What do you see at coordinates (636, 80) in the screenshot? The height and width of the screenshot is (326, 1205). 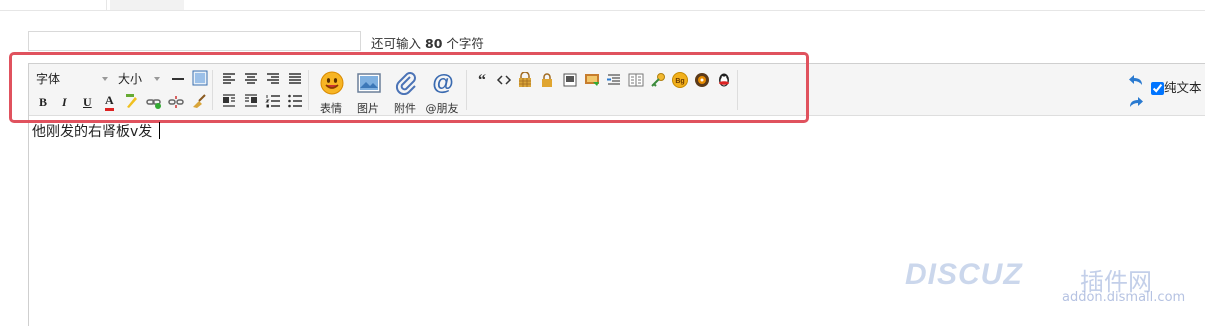 I see `index-icon` at bounding box center [636, 80].